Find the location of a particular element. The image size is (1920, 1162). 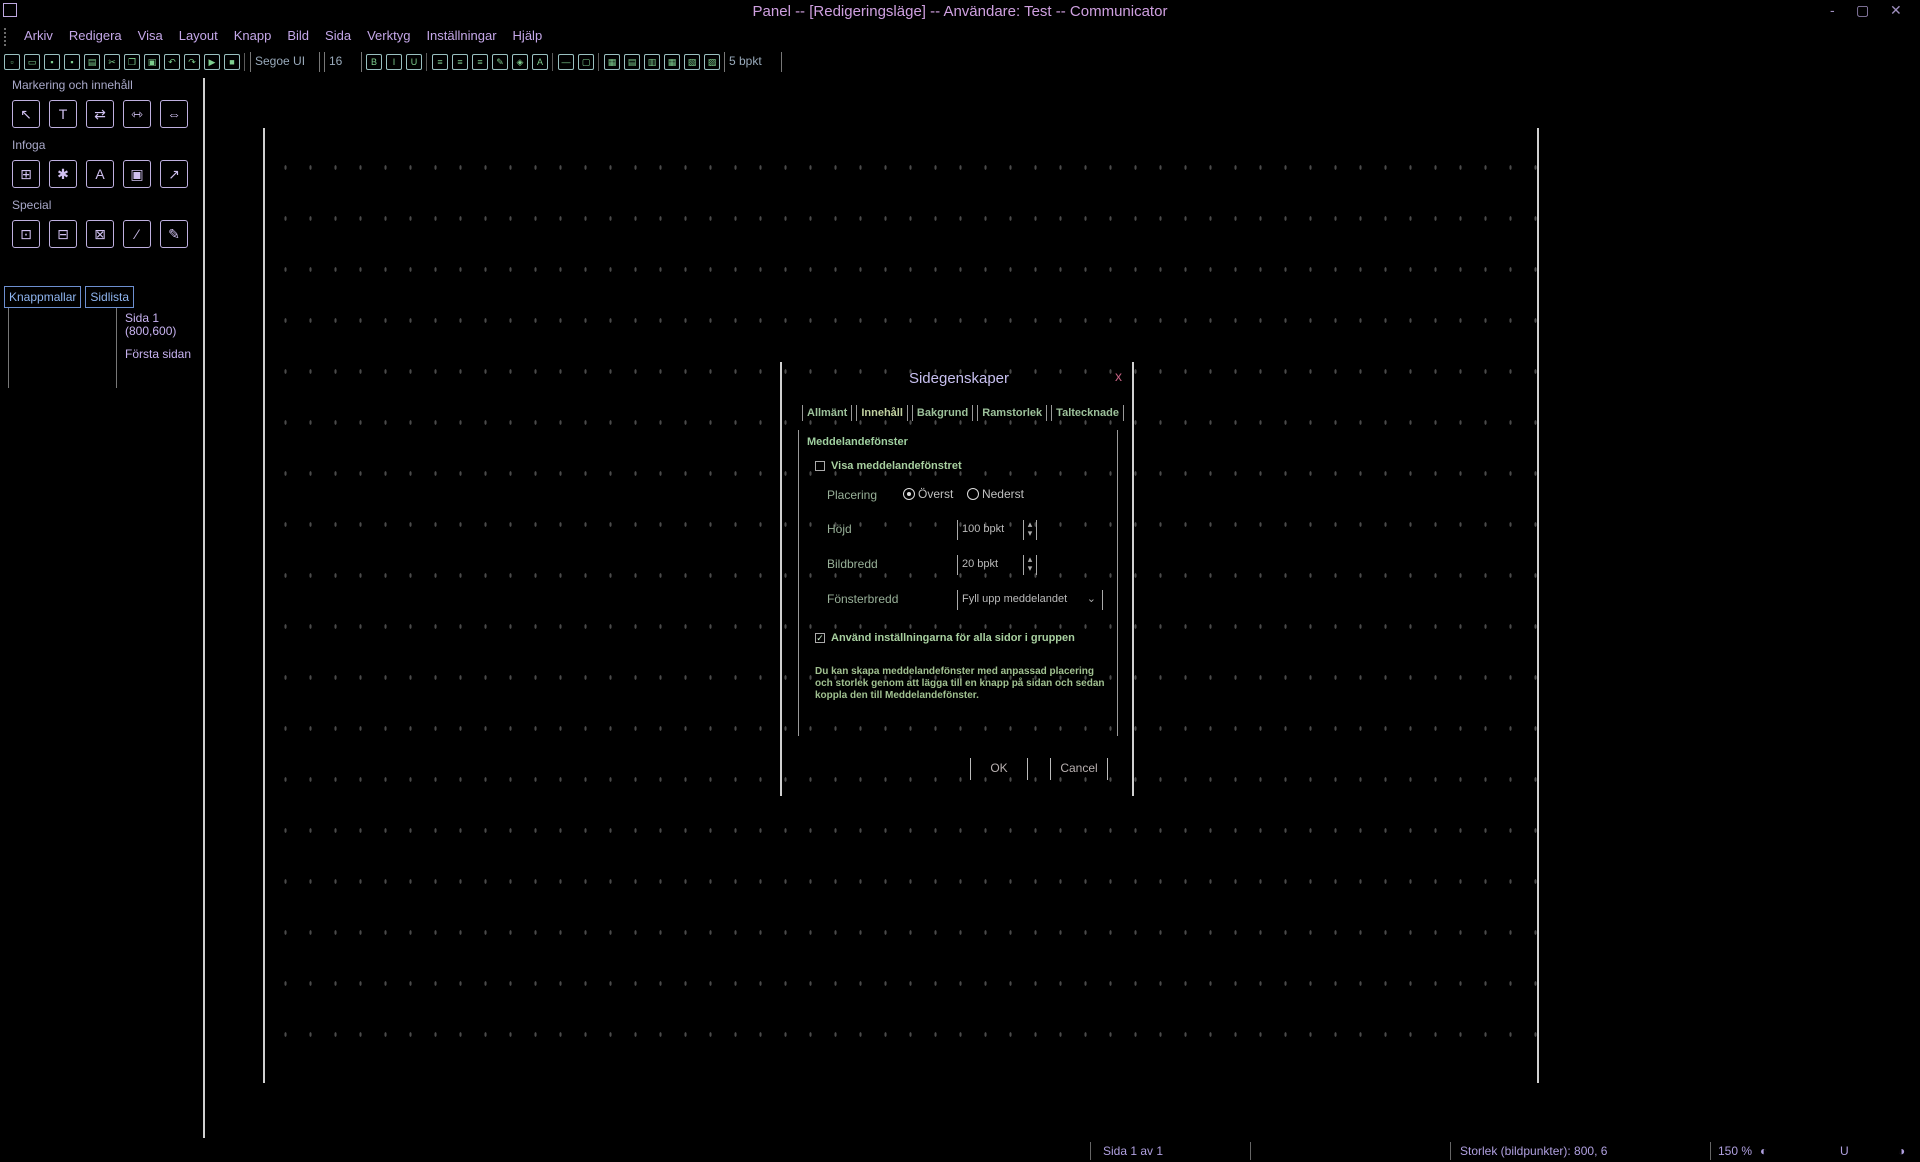

section-insert-label: Infoga is located at coordinates (29, 145).